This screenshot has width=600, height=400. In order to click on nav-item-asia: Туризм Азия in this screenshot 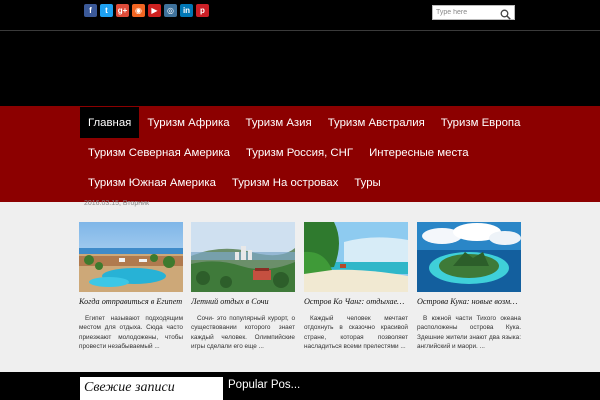, I will do `click(279, 122)`.